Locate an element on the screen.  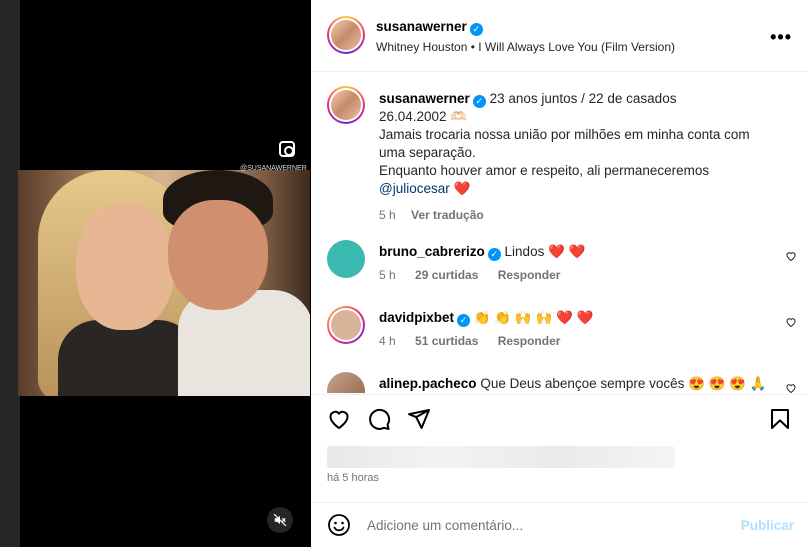
caption-line1: 23 anos juntos / 22 de casados is located at coordinates (583, 98).